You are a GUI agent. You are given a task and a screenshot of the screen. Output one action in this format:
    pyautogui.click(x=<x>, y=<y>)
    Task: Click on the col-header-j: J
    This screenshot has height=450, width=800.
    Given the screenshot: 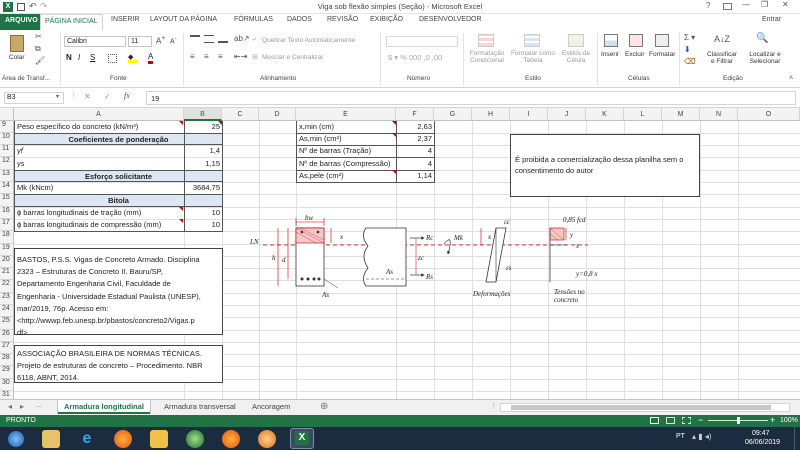 What is the action you would take?
    pyautogui.click(x=567, y=114)
    